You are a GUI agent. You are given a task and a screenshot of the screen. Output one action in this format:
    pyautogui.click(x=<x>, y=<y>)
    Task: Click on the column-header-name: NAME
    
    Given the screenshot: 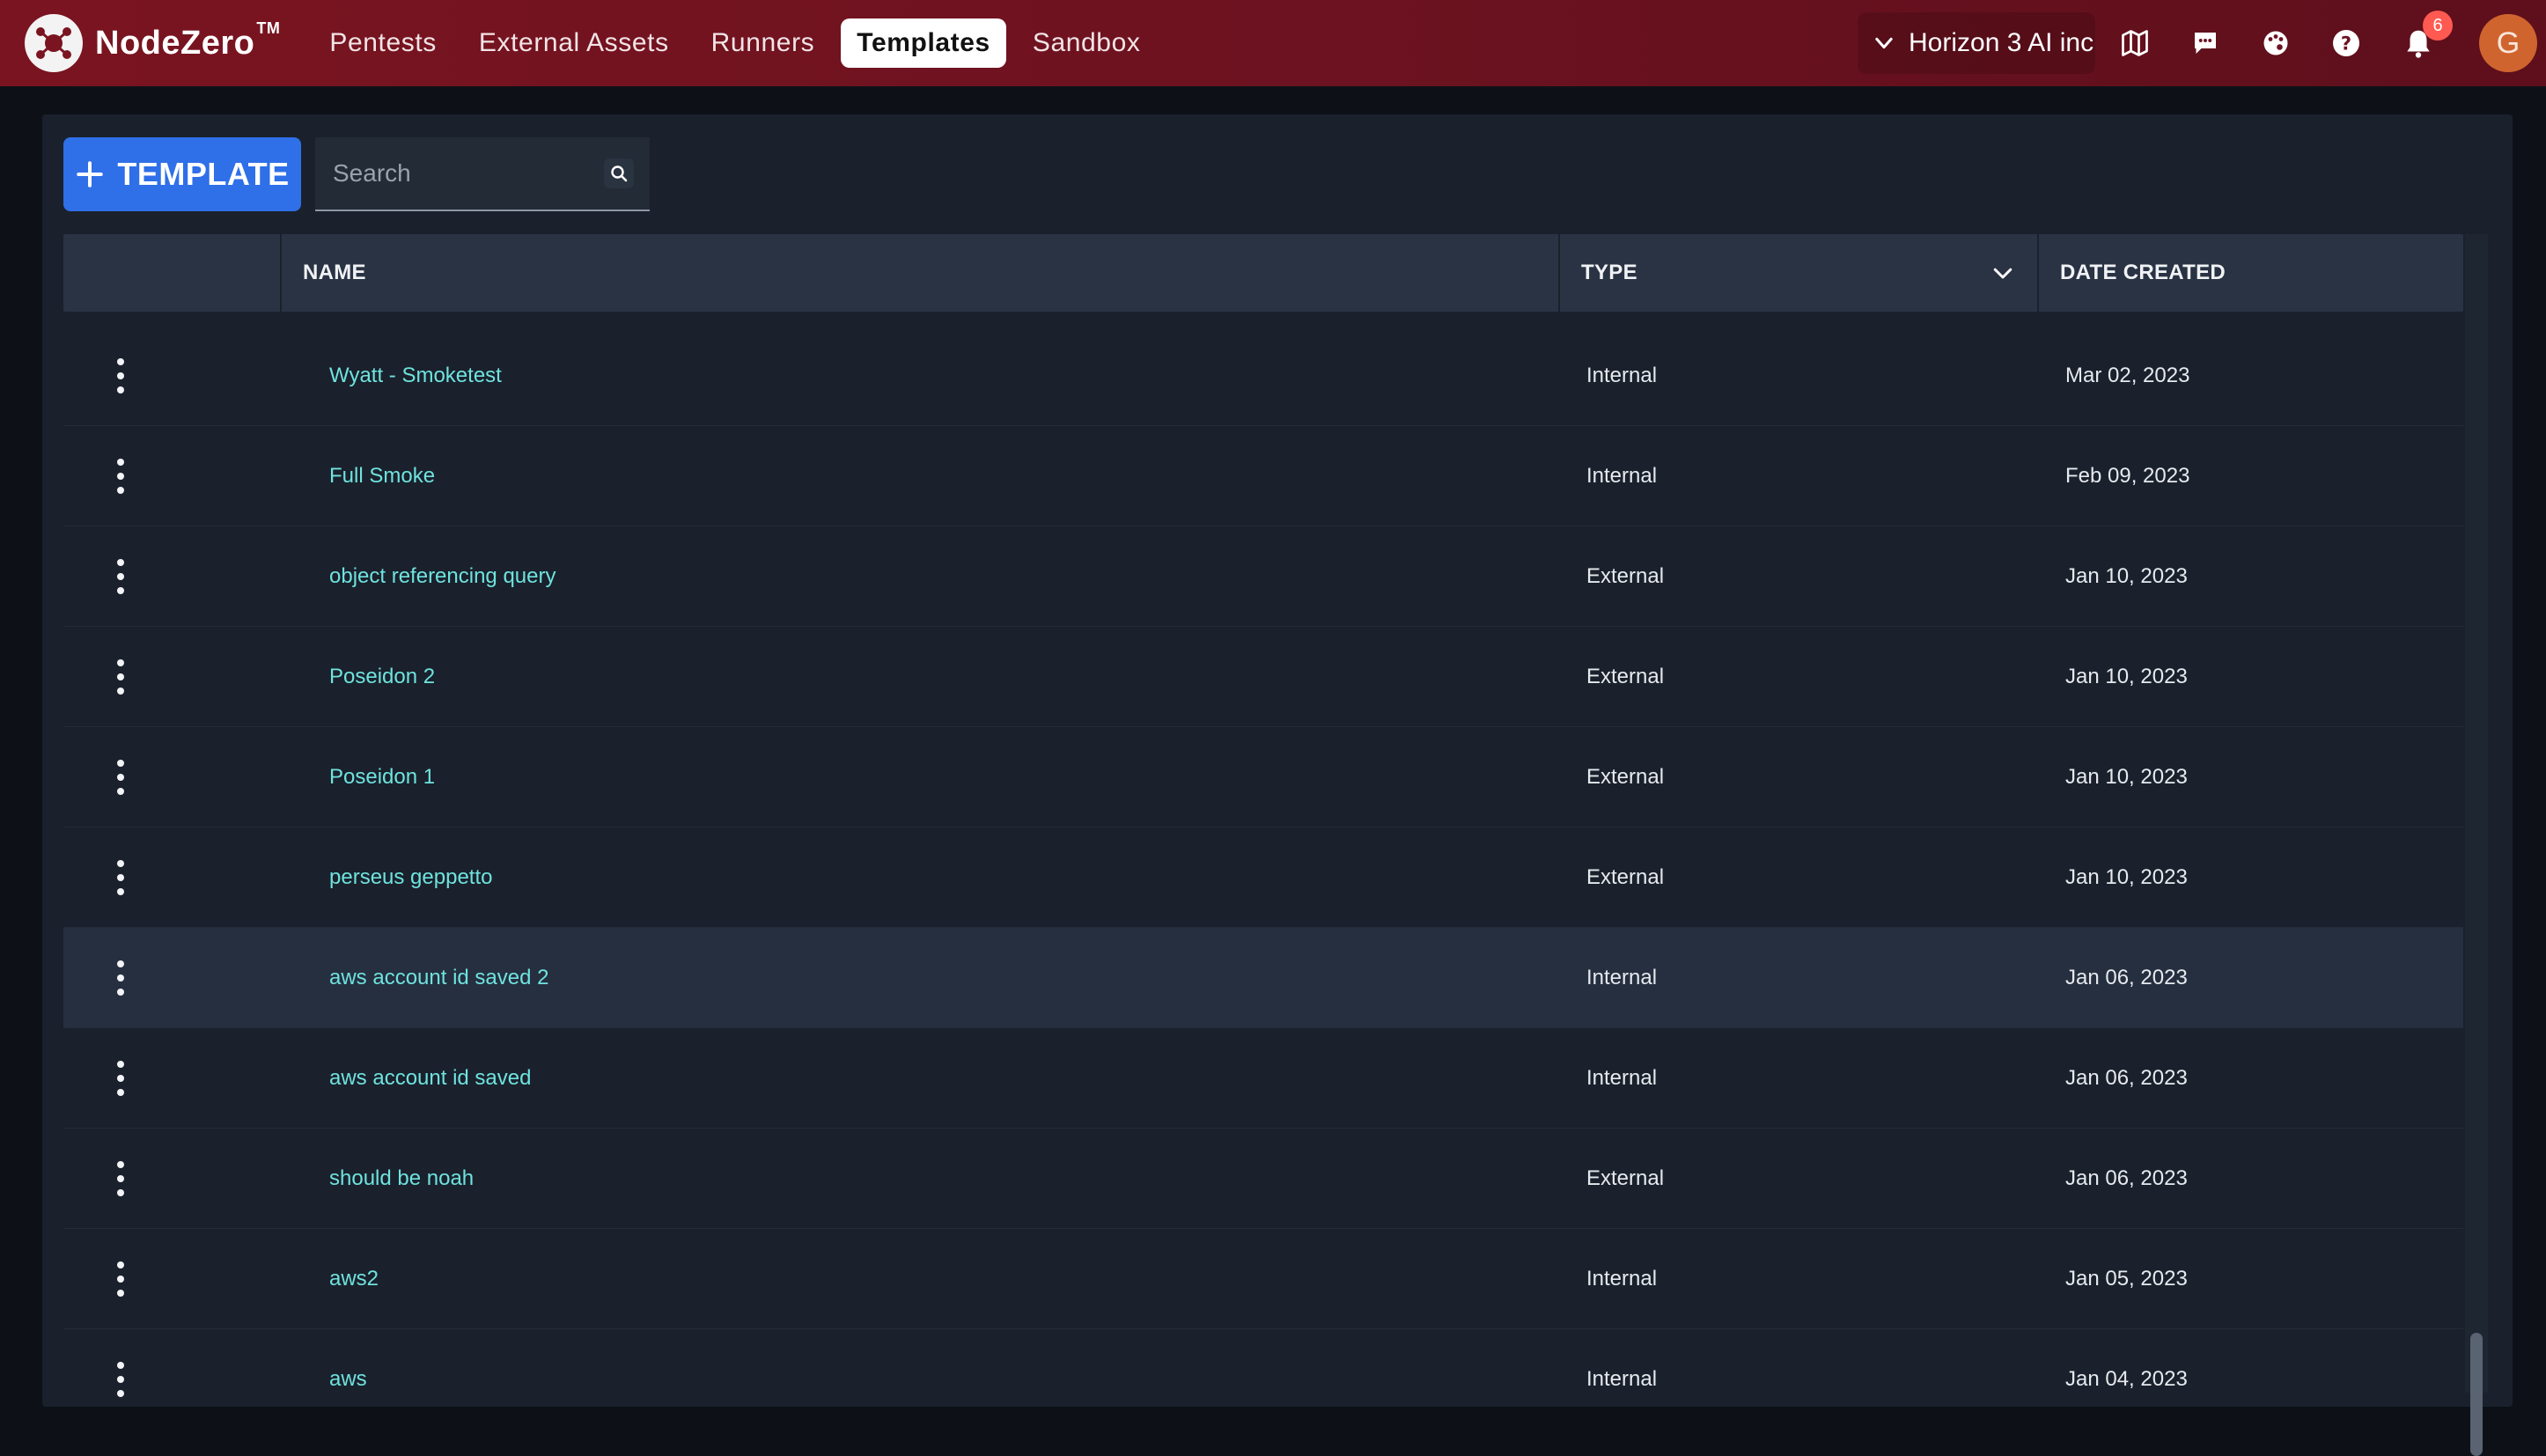 What is the action you would take?
    pyautogui.click(x=921, y=273)
    